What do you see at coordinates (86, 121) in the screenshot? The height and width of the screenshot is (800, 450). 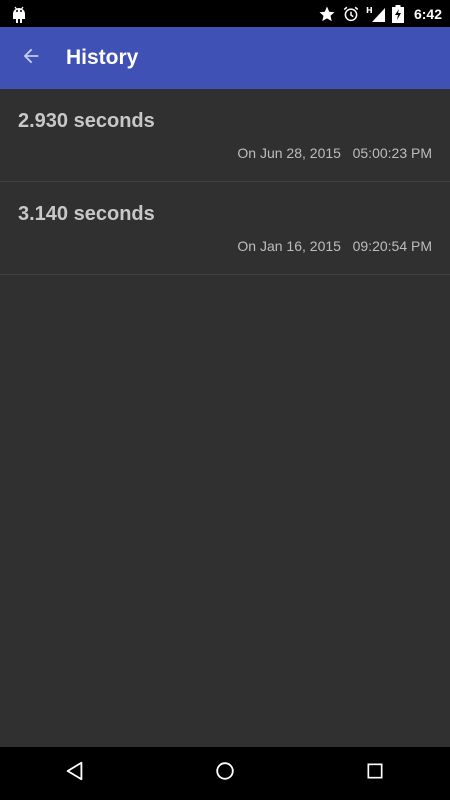 I see `item-duration: 2.930 seconds` at bounding box center [86, 121].